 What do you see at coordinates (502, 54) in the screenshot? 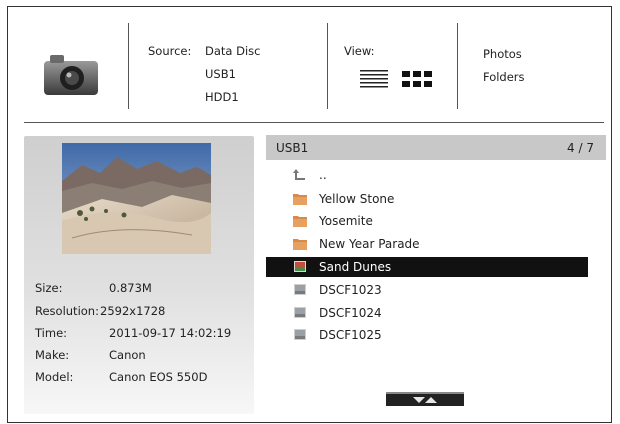
I see `mode-photos: Photos` at bounding box center [502, 54].